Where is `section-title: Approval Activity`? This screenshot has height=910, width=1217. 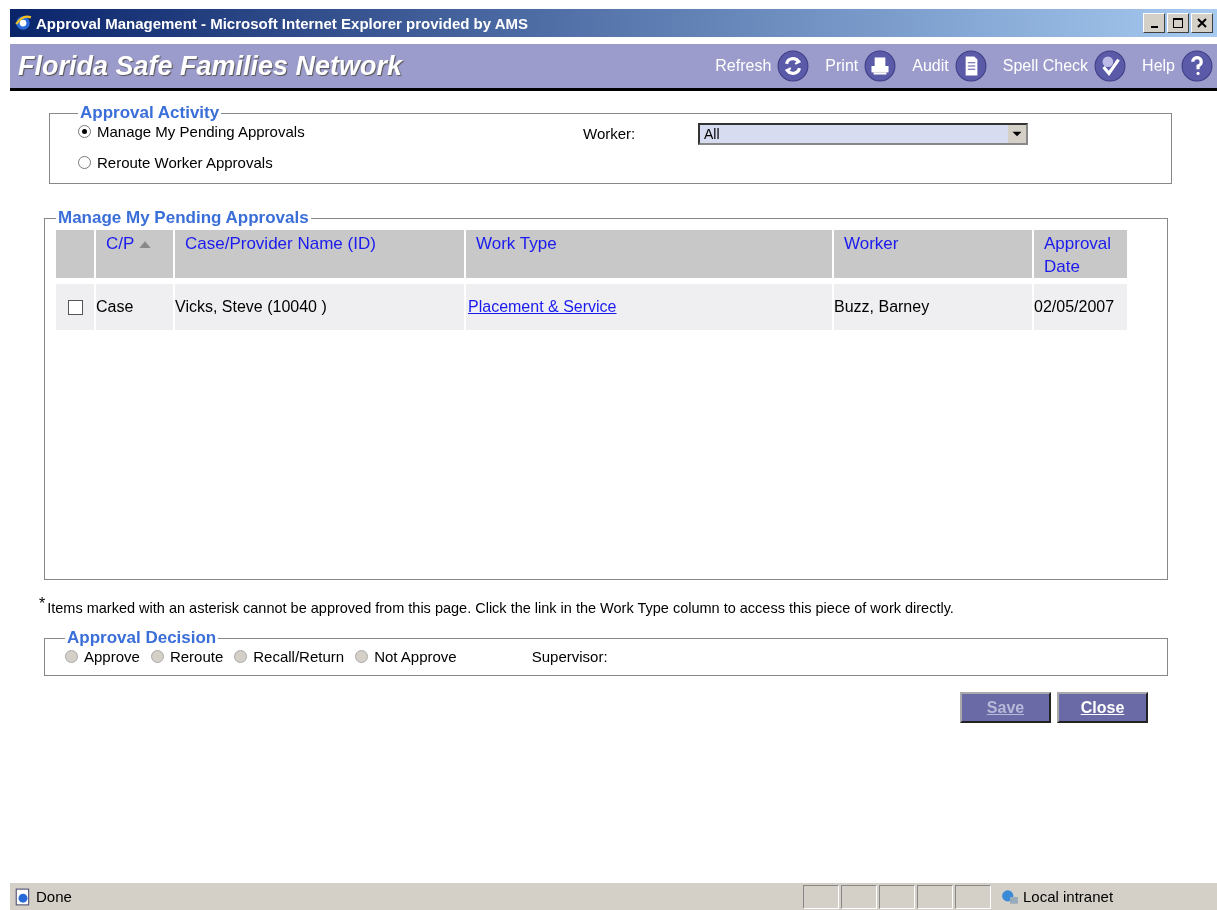 section-title: Approval Activity is located at coordinates (150, 113).